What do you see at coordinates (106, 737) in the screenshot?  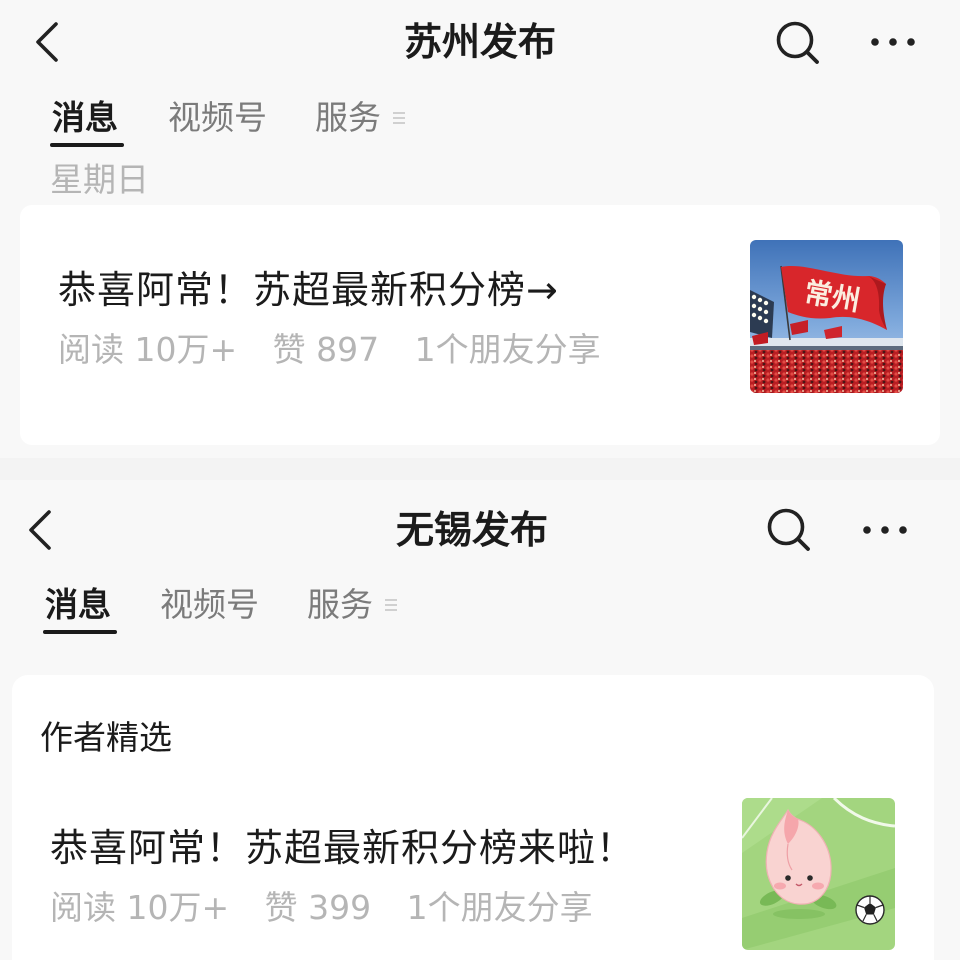 I see `section-label: 作者精选` at bounding box center [106, 737].